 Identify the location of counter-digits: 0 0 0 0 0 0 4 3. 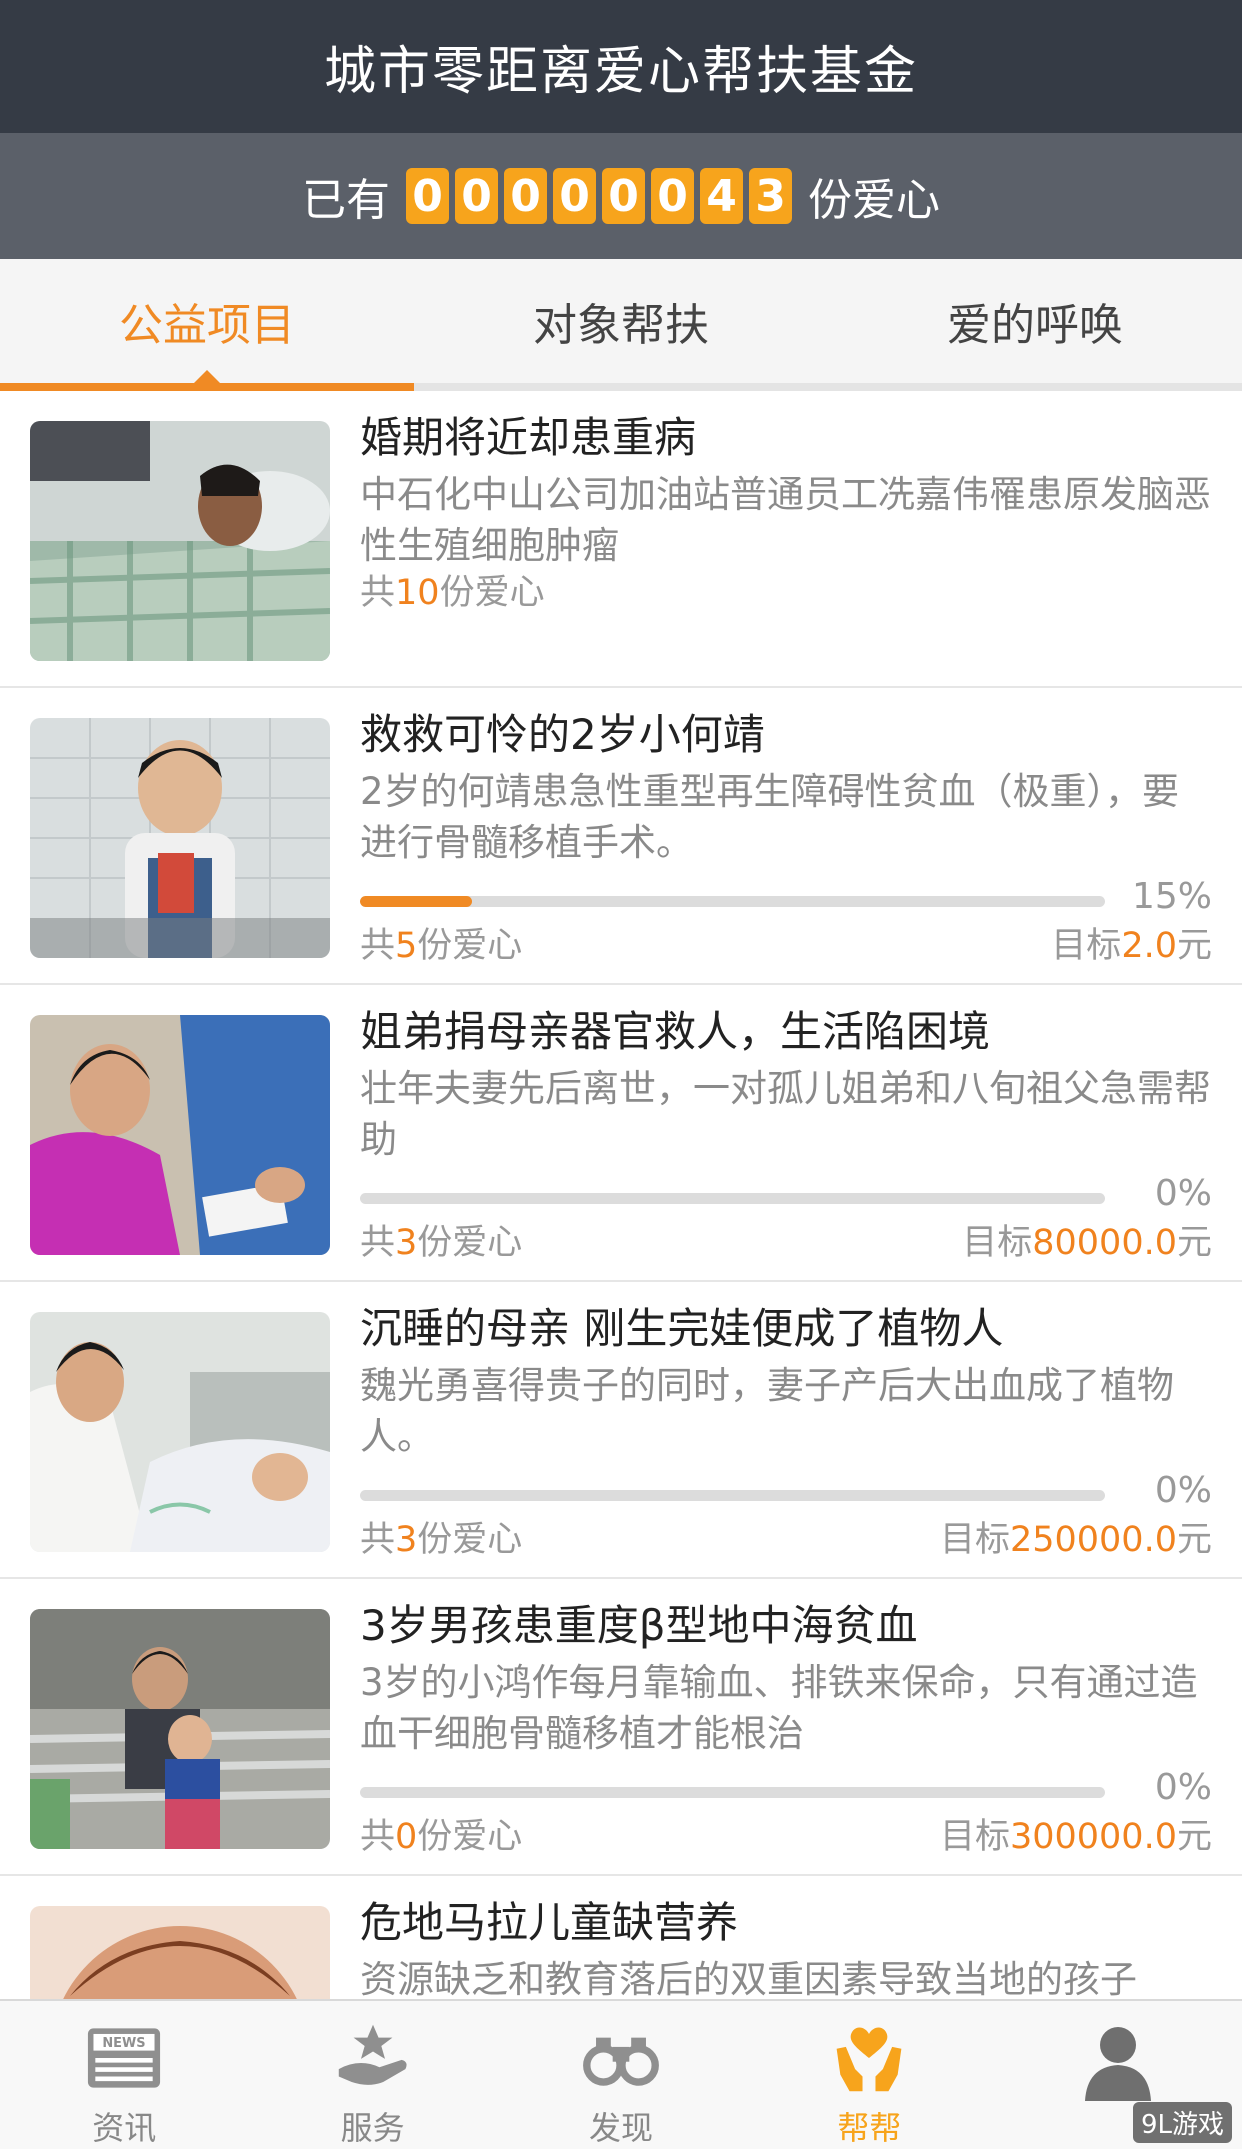
(599, 196).